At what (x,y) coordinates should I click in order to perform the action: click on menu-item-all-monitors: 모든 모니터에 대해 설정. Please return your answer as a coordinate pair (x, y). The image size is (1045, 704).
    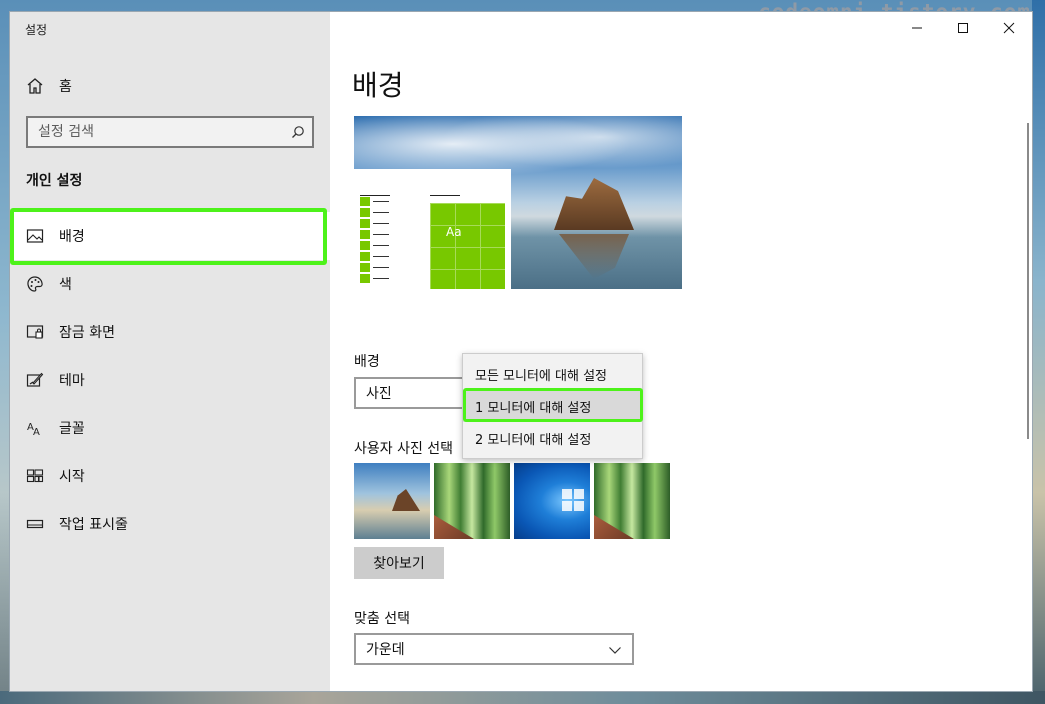
    Looking at the image, I should click on (552, 374).